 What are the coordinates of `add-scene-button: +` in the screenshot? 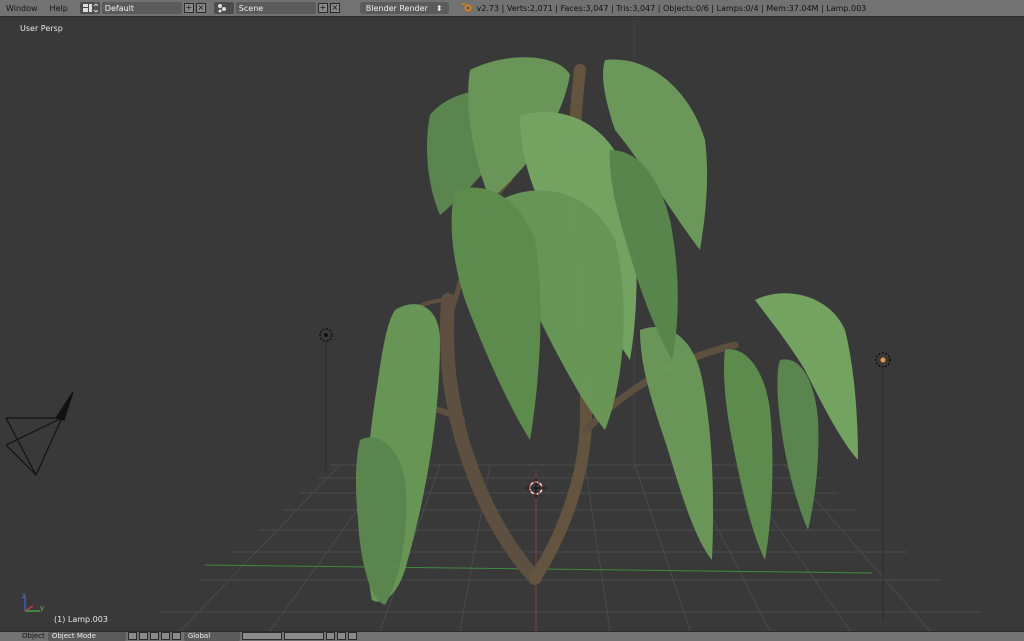 It's located at (322, 8).